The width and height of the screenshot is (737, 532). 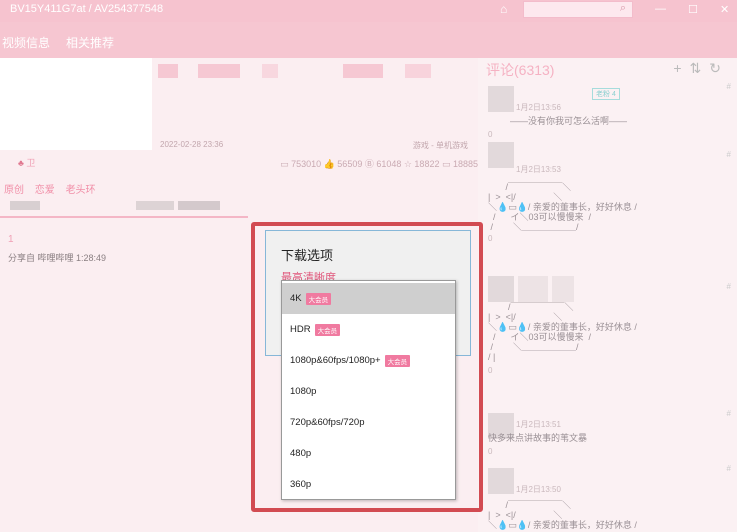 I want to click on tag-item: 原创, so click(x=14, y=190).